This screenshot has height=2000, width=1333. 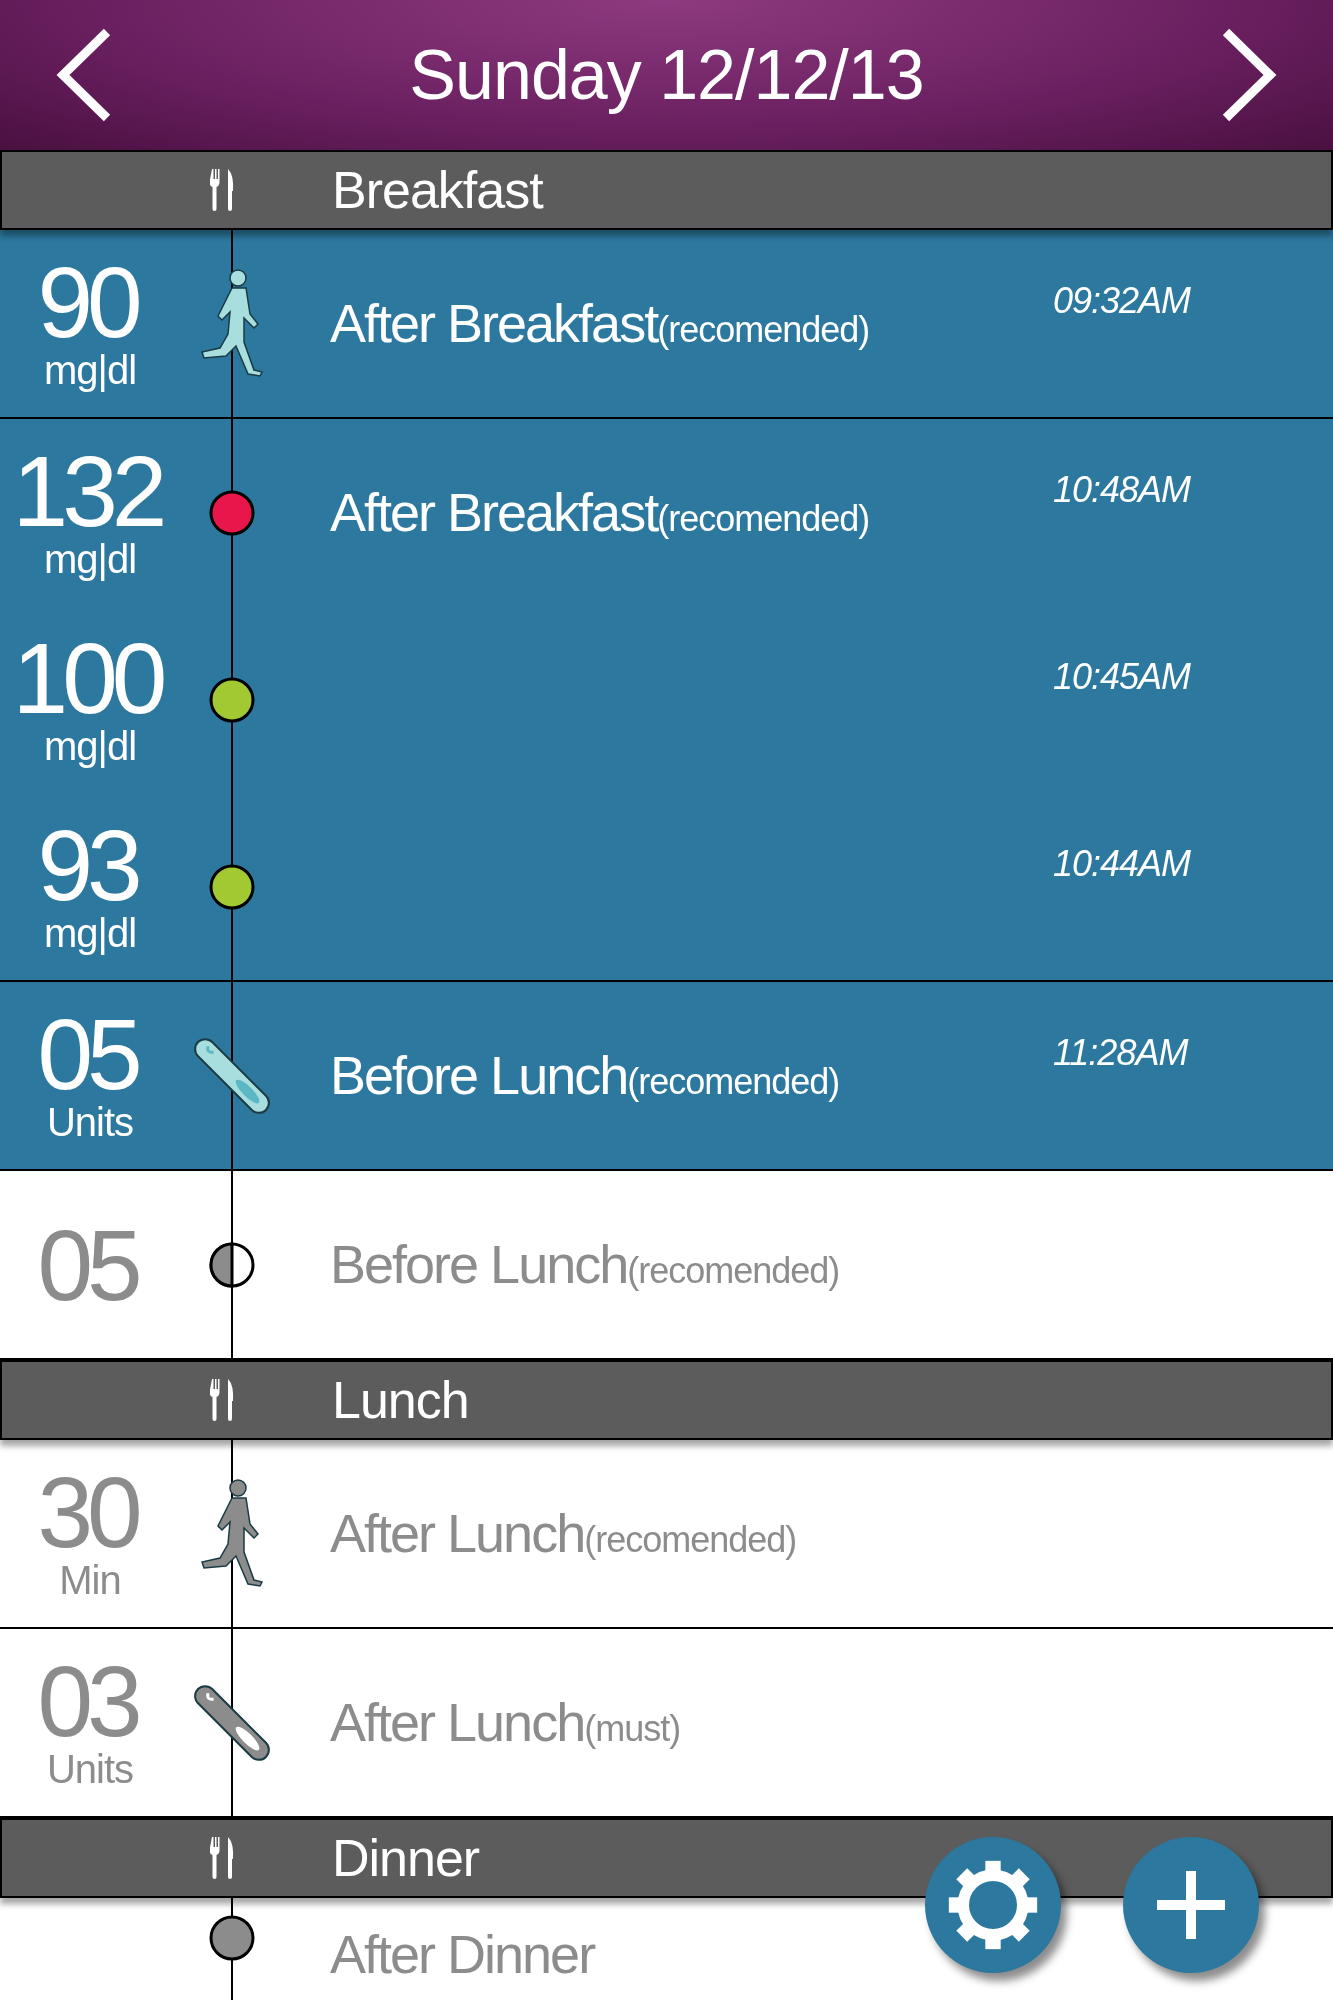 What do you see at coordinates (90, 1579) in the screenshot?
I see `reading-unit: Min` at bounding box center [90, 1579].